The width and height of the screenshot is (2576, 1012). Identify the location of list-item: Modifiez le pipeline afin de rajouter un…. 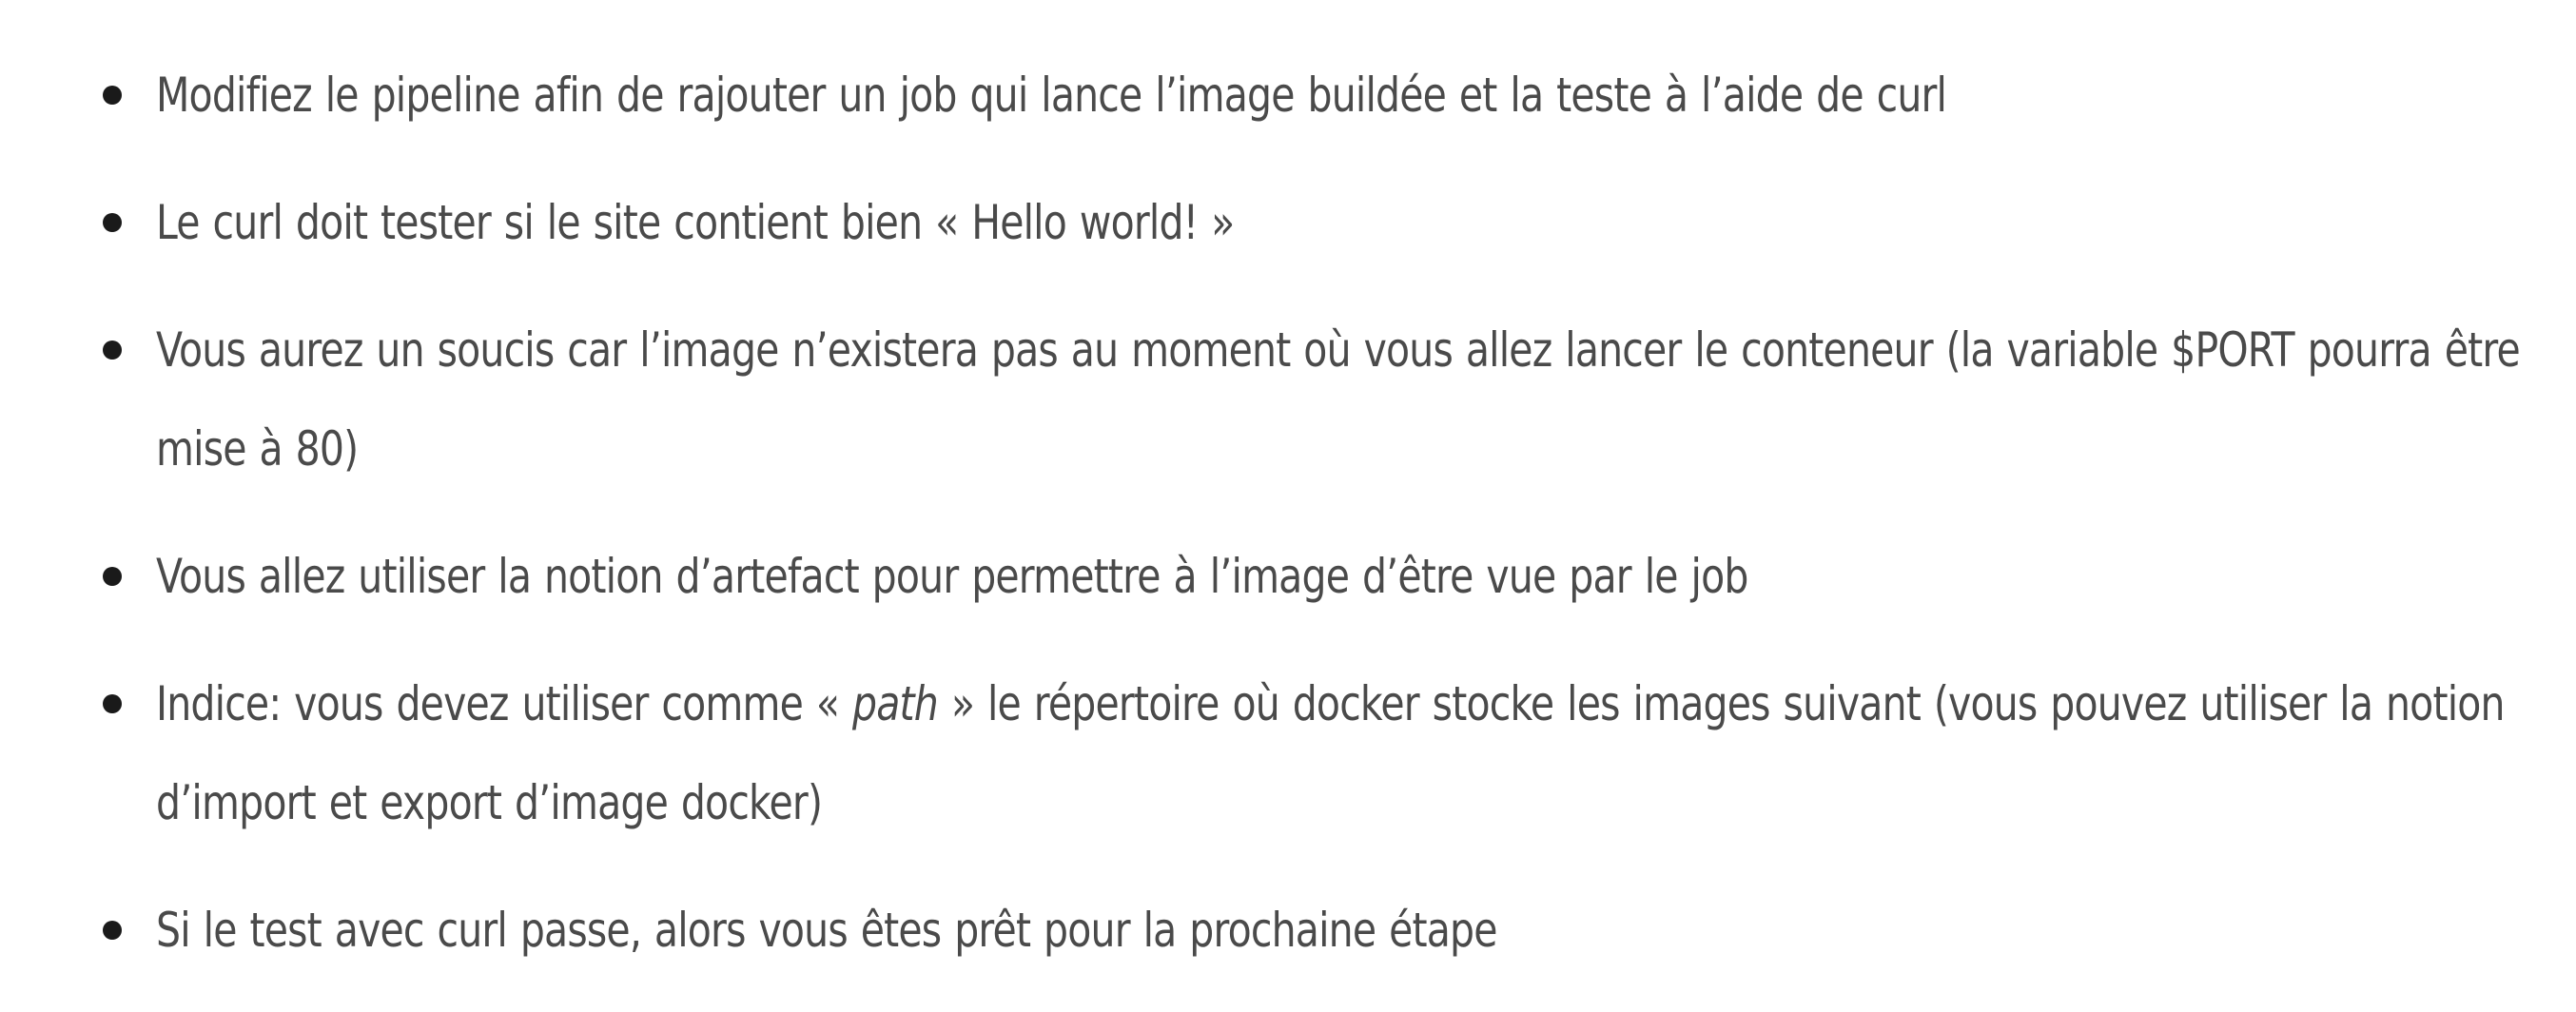
(1321, 95).